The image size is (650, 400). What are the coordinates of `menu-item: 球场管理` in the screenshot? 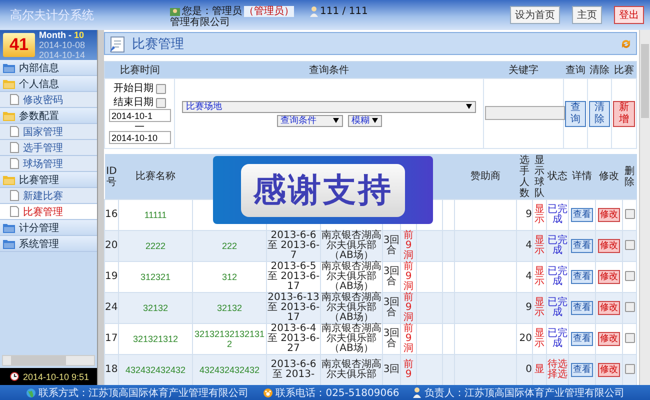 It's located at (48, 164).